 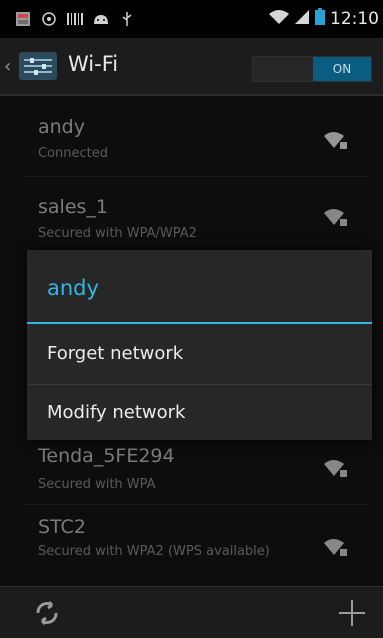 I want to click on modify-network-item: Modify network, so click(x=199, y=414).